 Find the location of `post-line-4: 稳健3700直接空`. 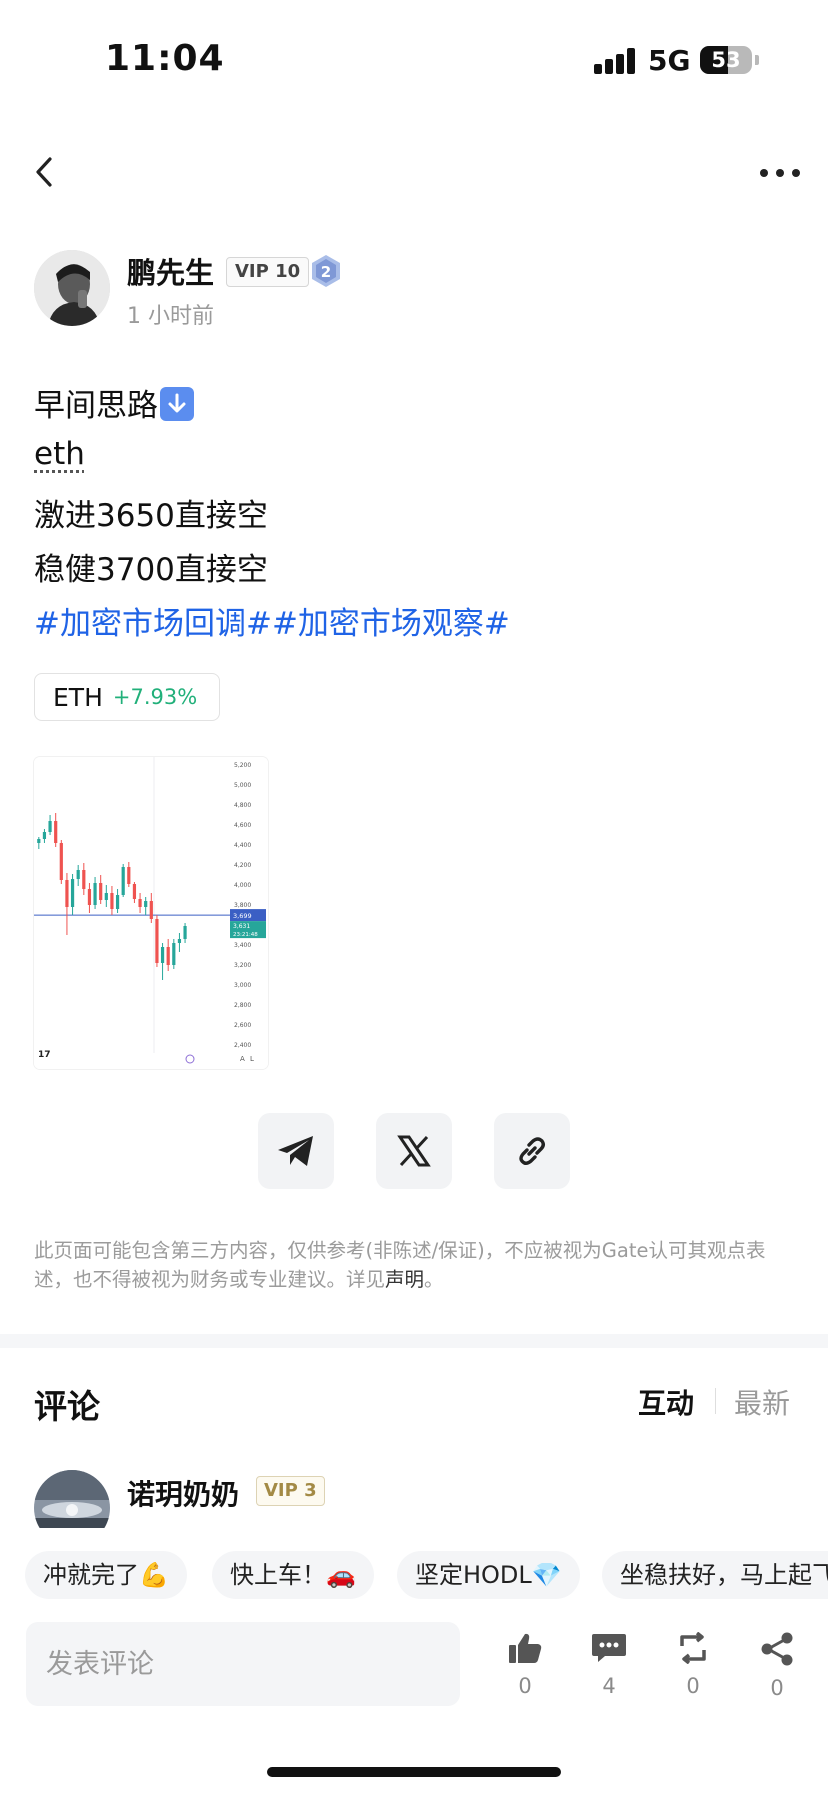

post-line-4: 稳健3700直接空 is located at coordinates (151, 570).